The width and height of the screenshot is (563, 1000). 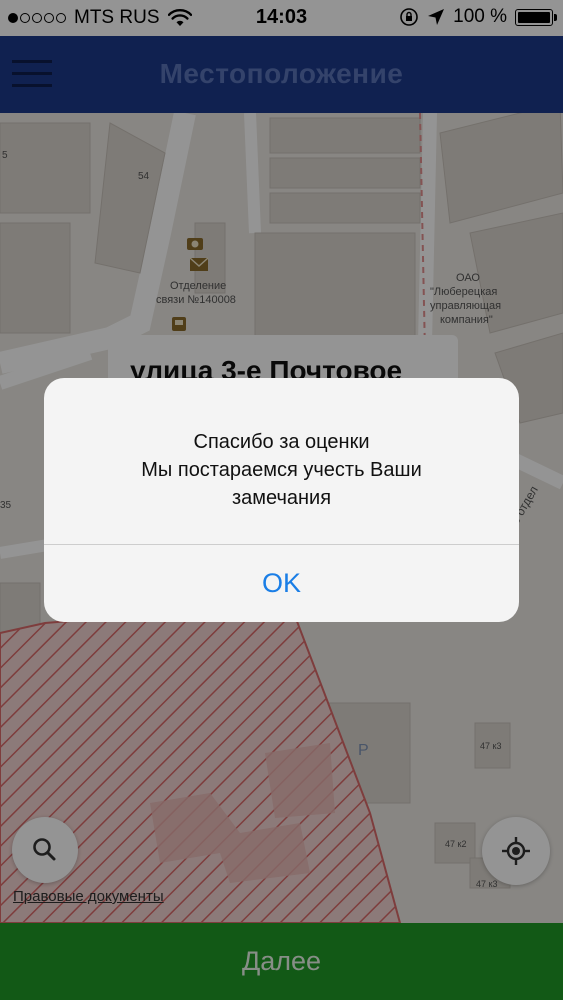 I want to click on alert-line: замечания, so click(x=281, y=498).